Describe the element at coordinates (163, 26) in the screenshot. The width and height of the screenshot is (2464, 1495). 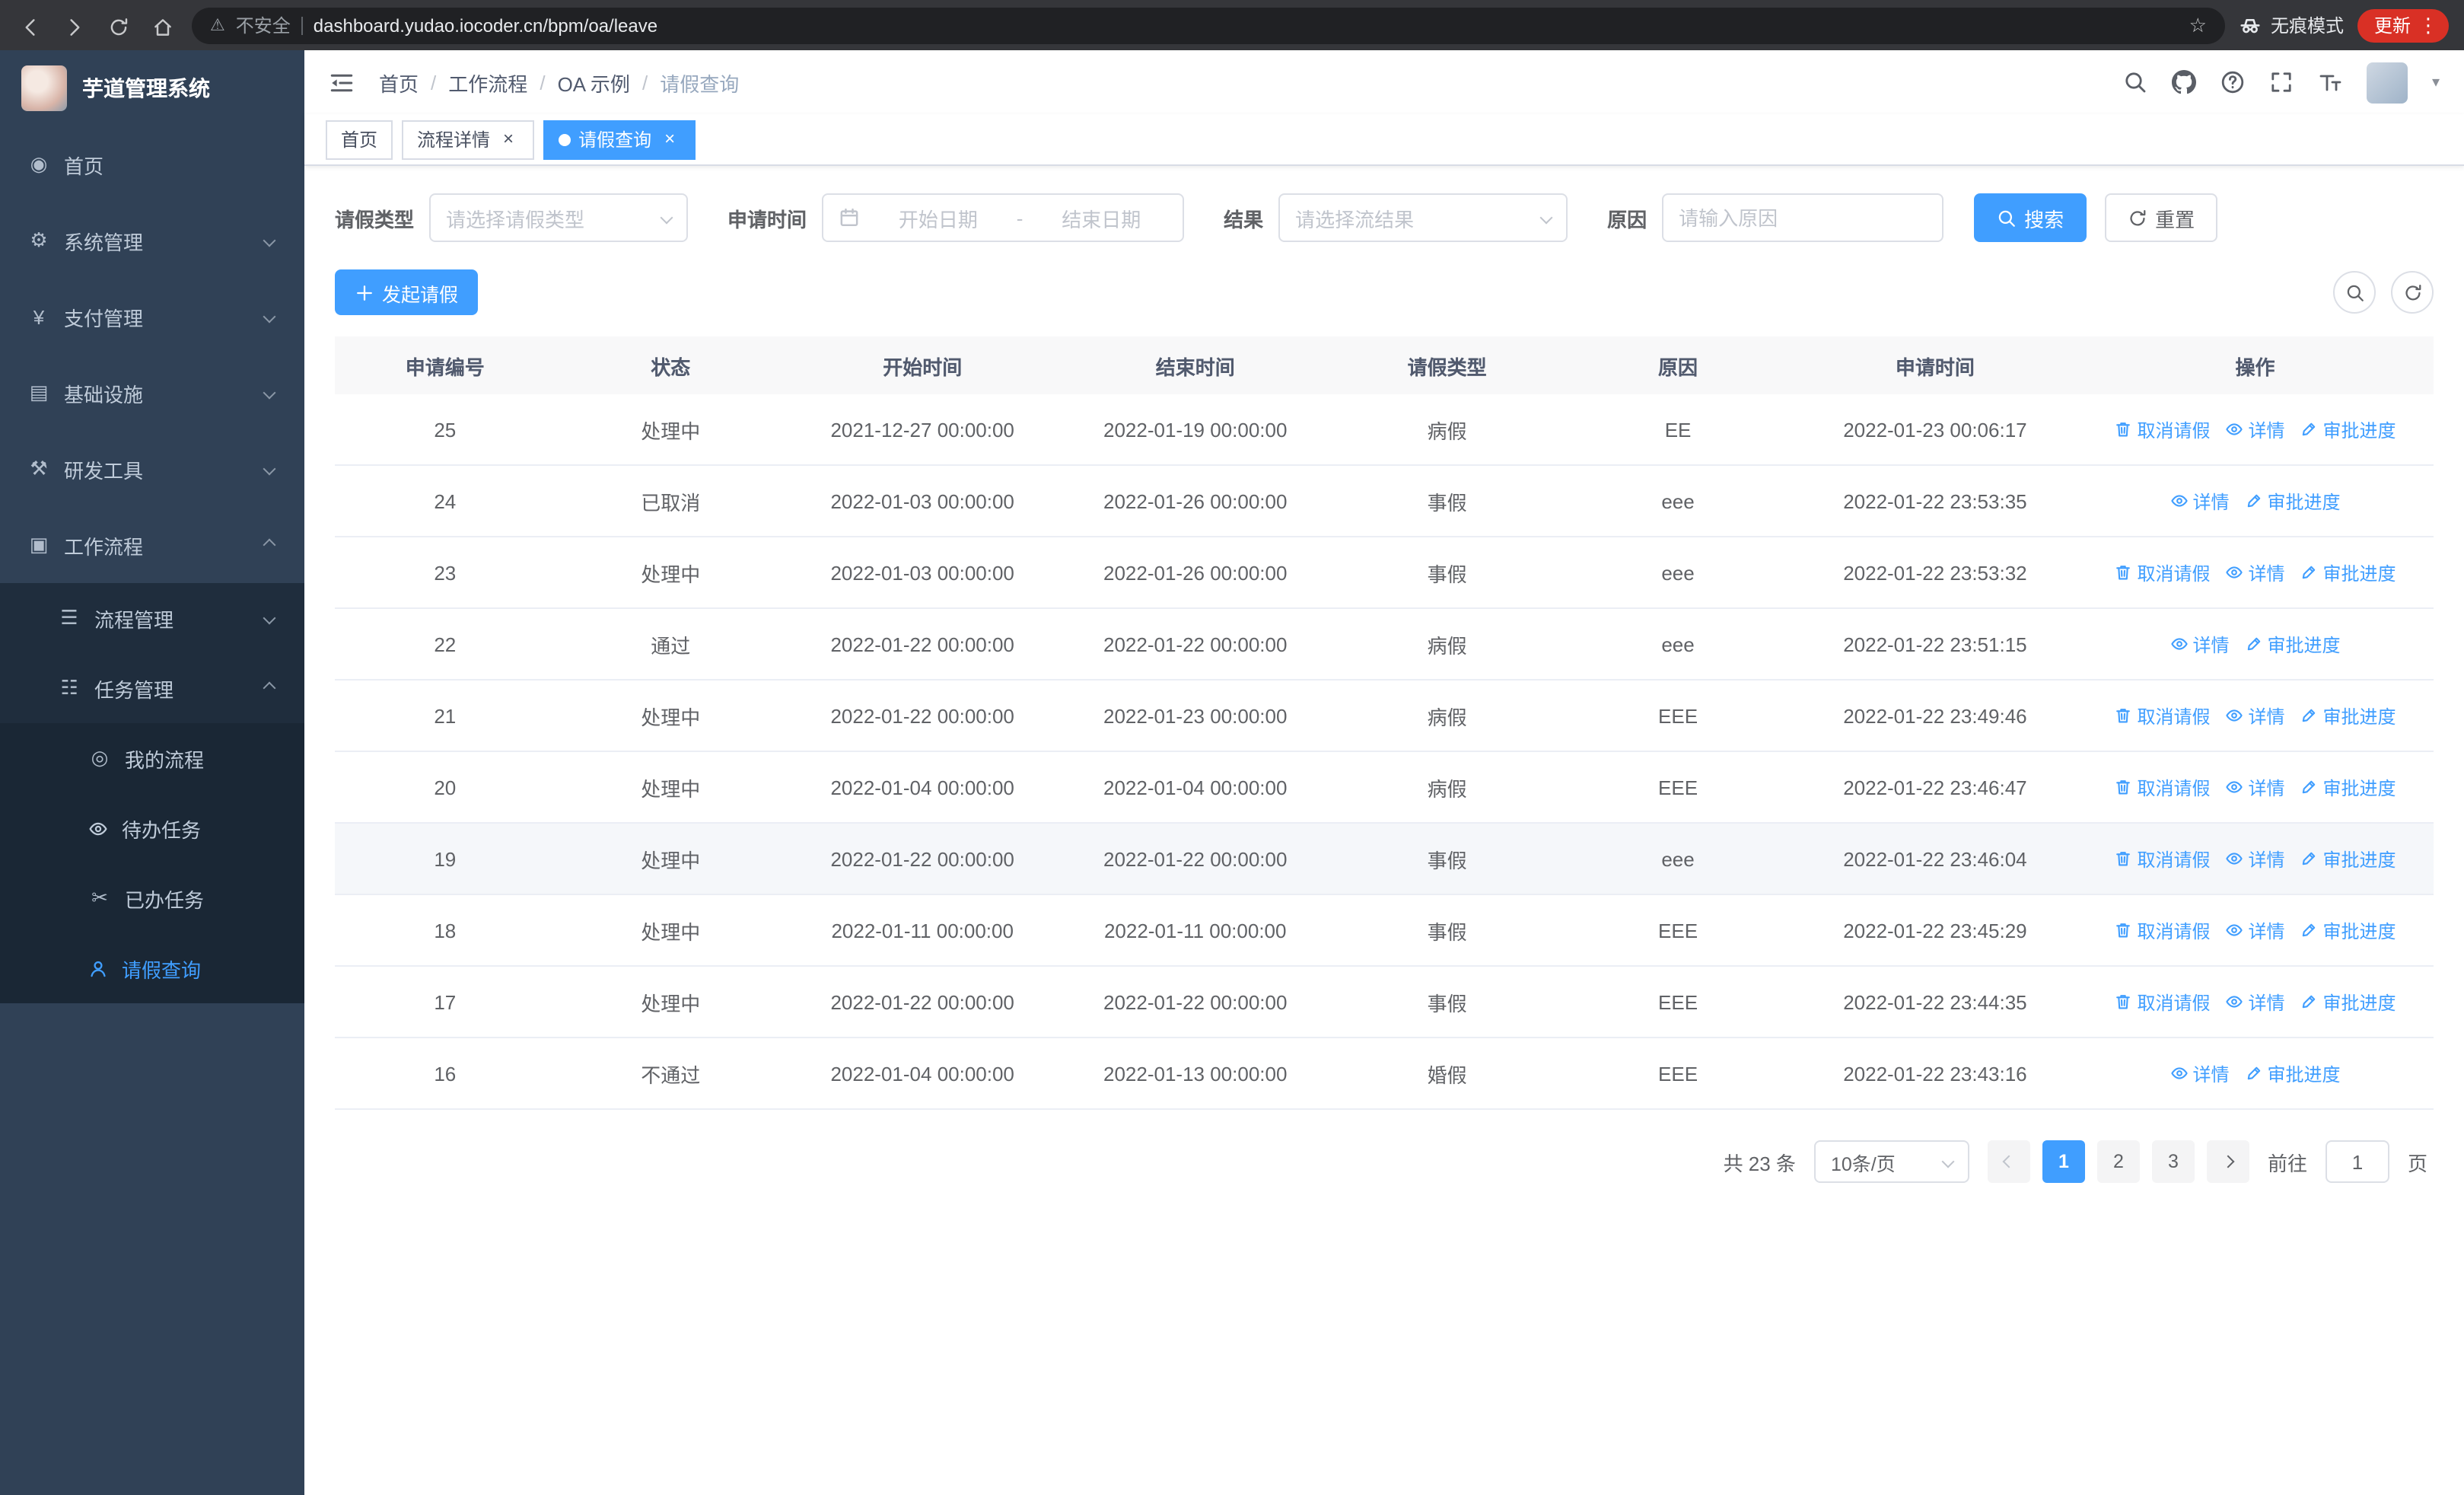
I see `home-icon` at that location.